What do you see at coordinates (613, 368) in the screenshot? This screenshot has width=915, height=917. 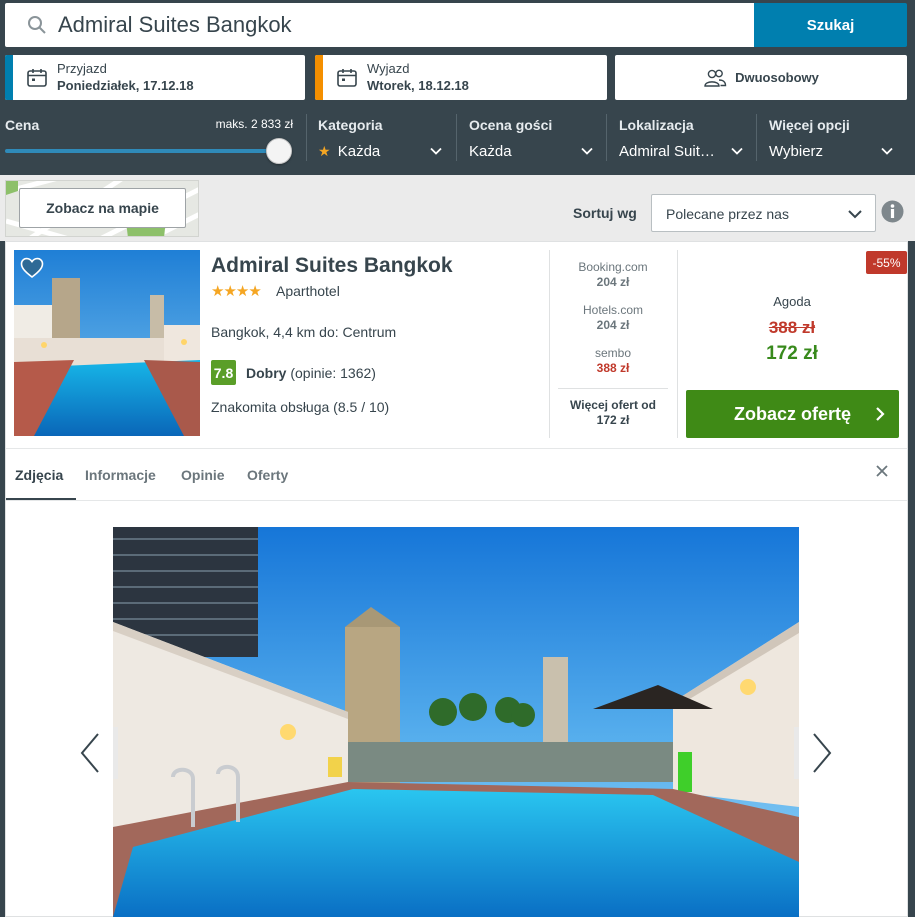 I see `alt-offer-price: 388 zł` at bounding box center [613, 368].